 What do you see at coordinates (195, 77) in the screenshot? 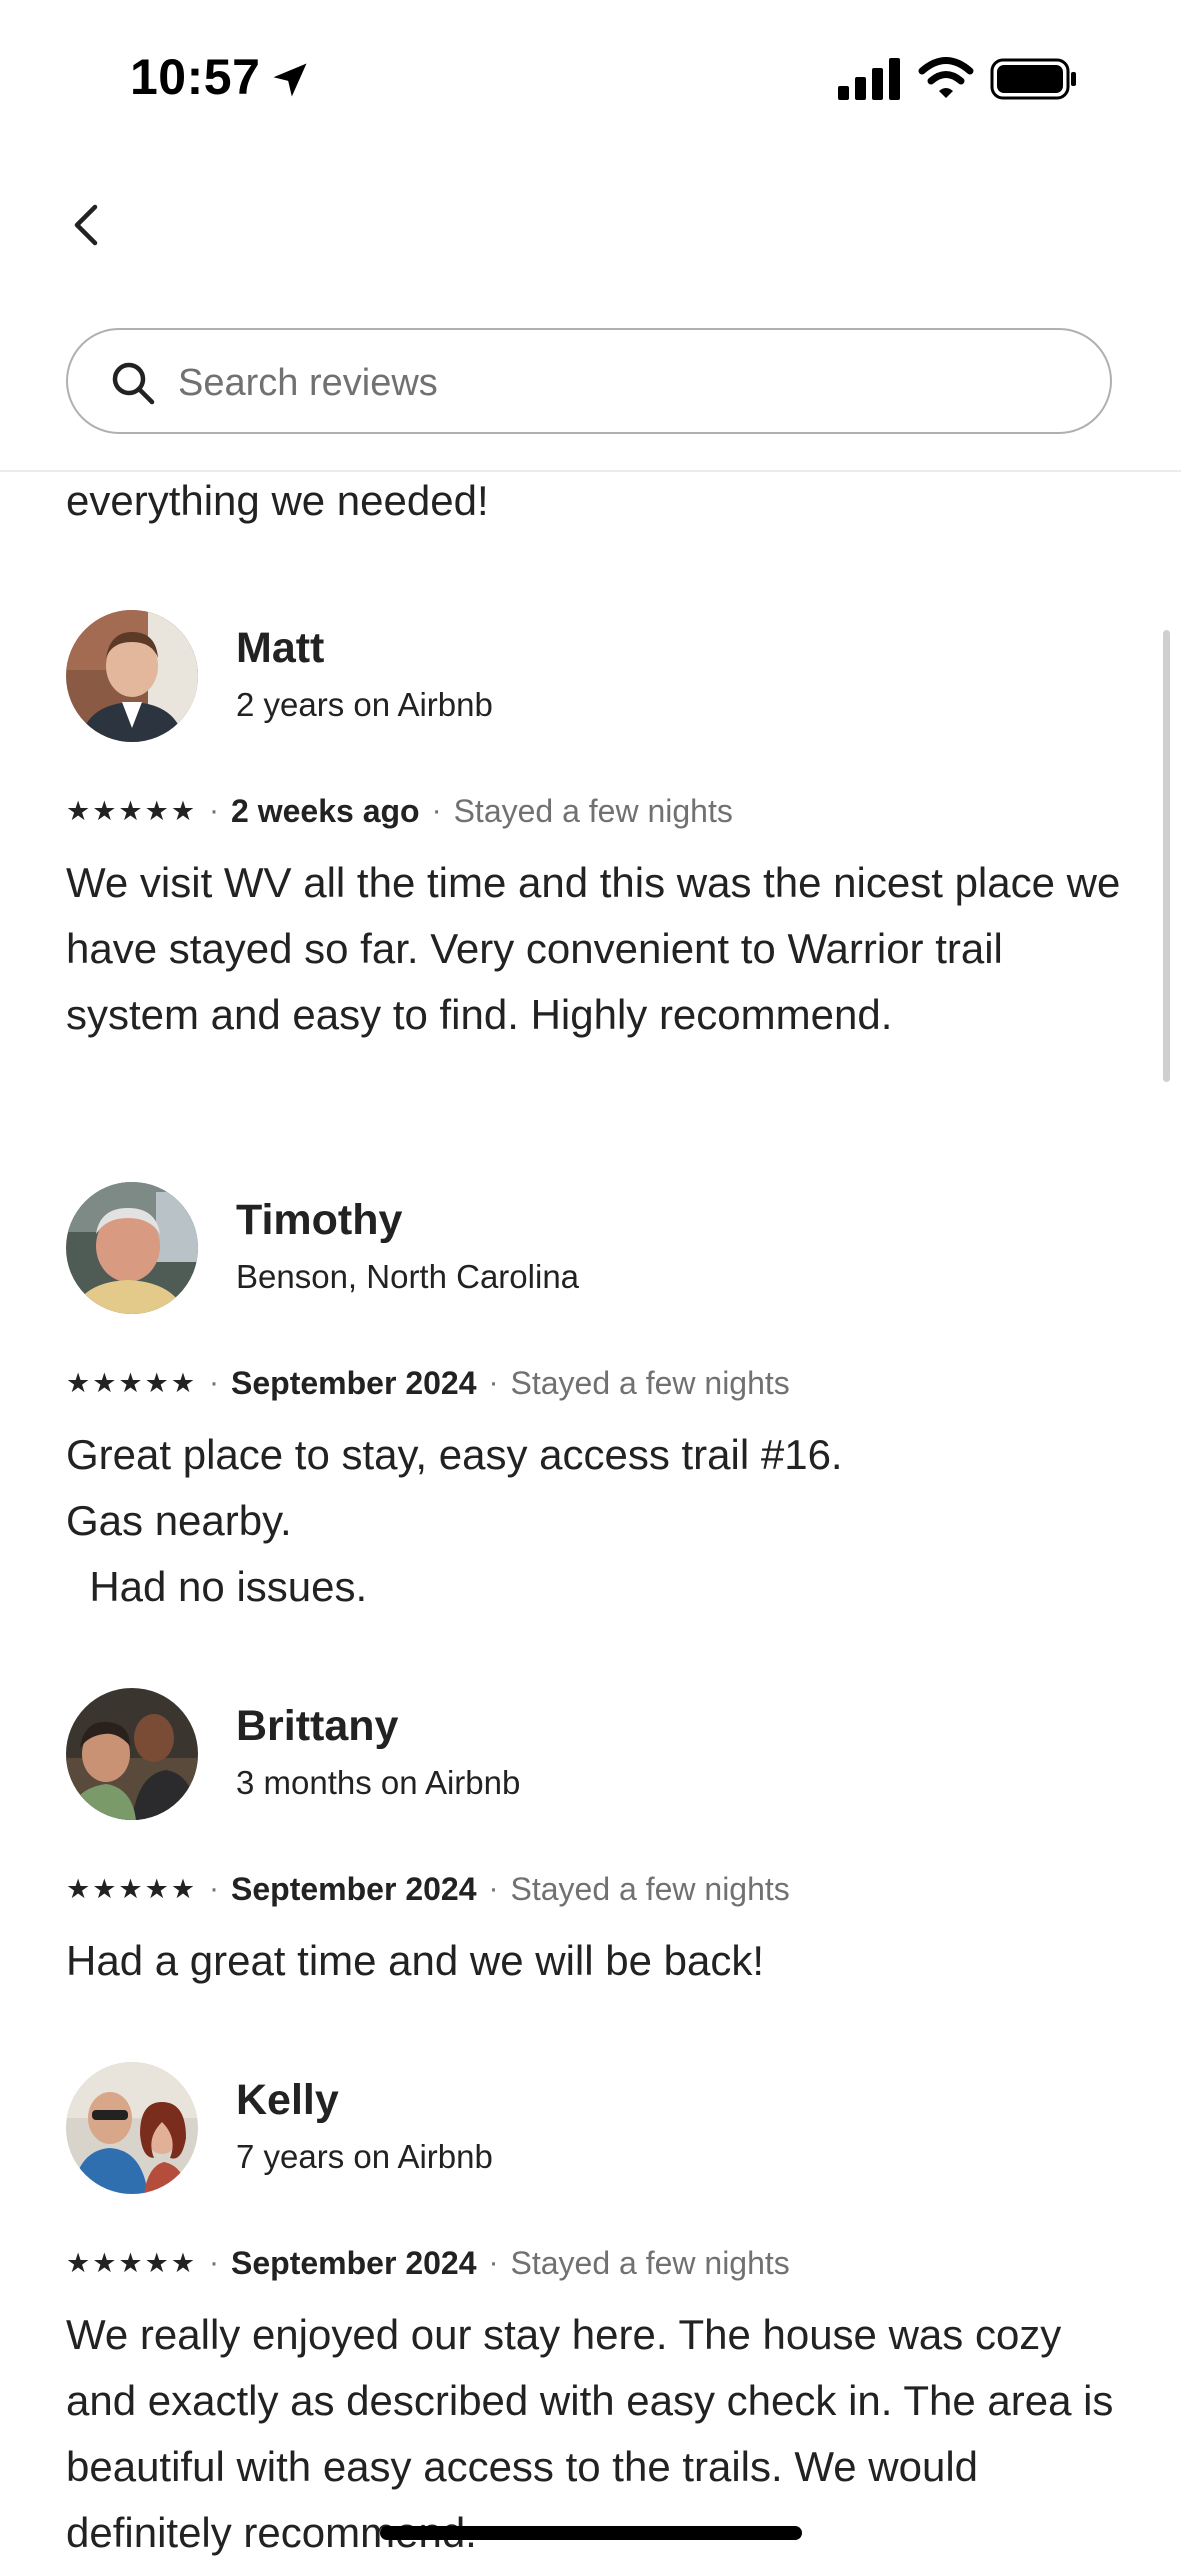
I see `status-time: 10:57` at bounding box center [195, 77].